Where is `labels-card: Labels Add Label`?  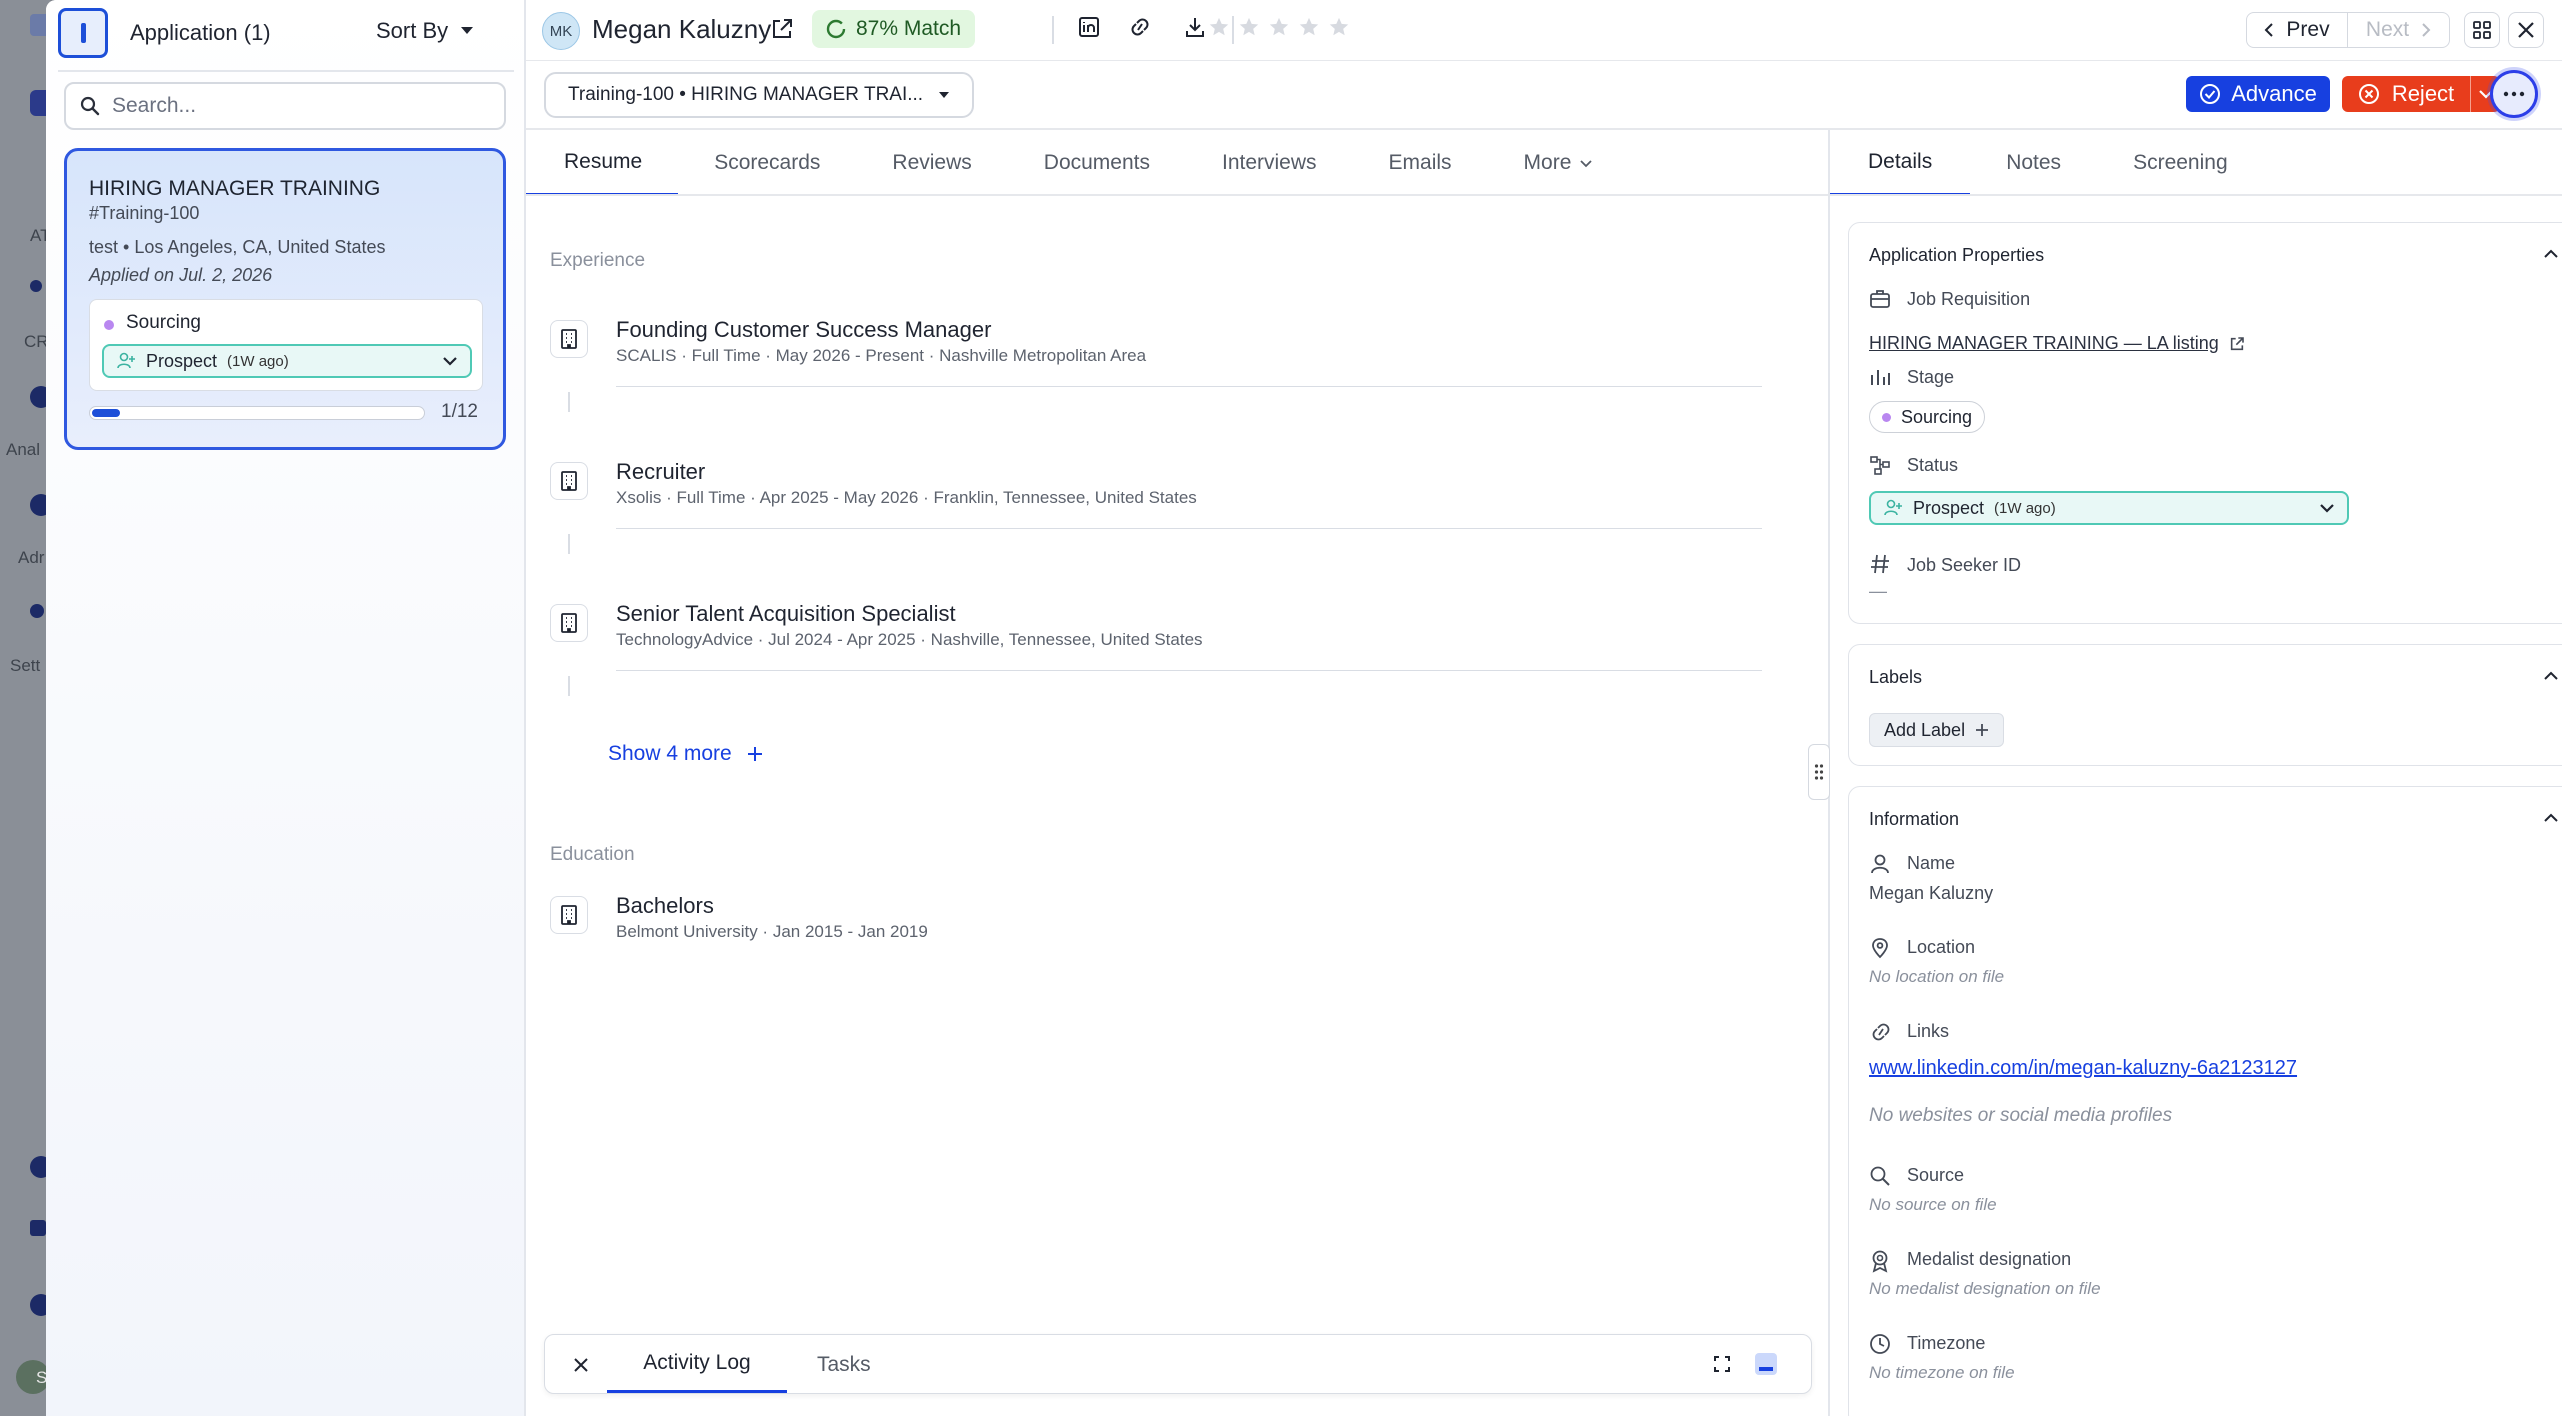 labels-card: Labels Add Label is located at coordinates (2205, 705).